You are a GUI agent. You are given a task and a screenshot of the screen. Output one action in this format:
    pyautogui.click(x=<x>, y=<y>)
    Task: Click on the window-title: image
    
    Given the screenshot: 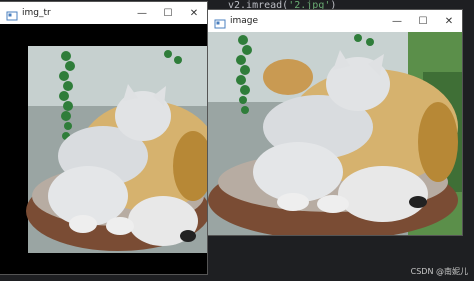 What is the action you would take?
    pyautogui.click(x=244, y=21)
    